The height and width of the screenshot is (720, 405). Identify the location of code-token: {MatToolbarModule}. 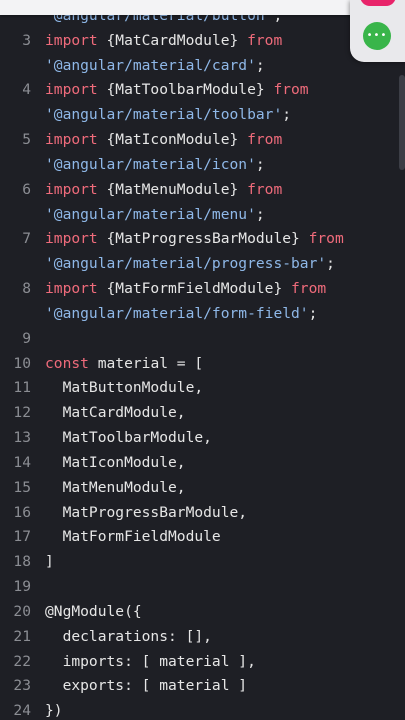
(185, 90).